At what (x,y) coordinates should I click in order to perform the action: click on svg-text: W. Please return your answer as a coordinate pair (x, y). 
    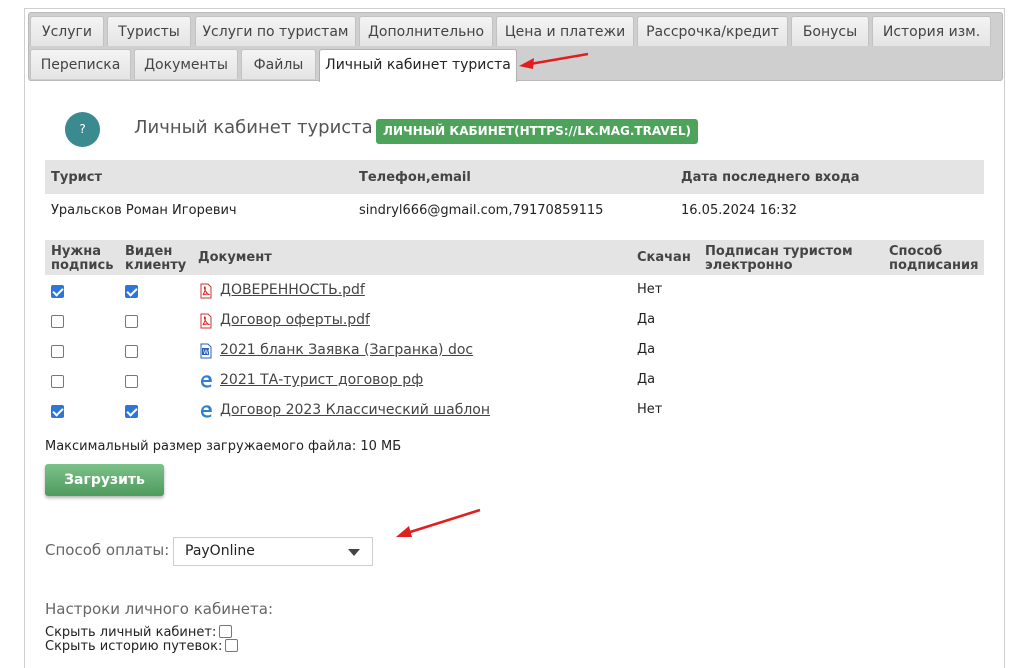
    Looking at the image, I should click on (206, 352).